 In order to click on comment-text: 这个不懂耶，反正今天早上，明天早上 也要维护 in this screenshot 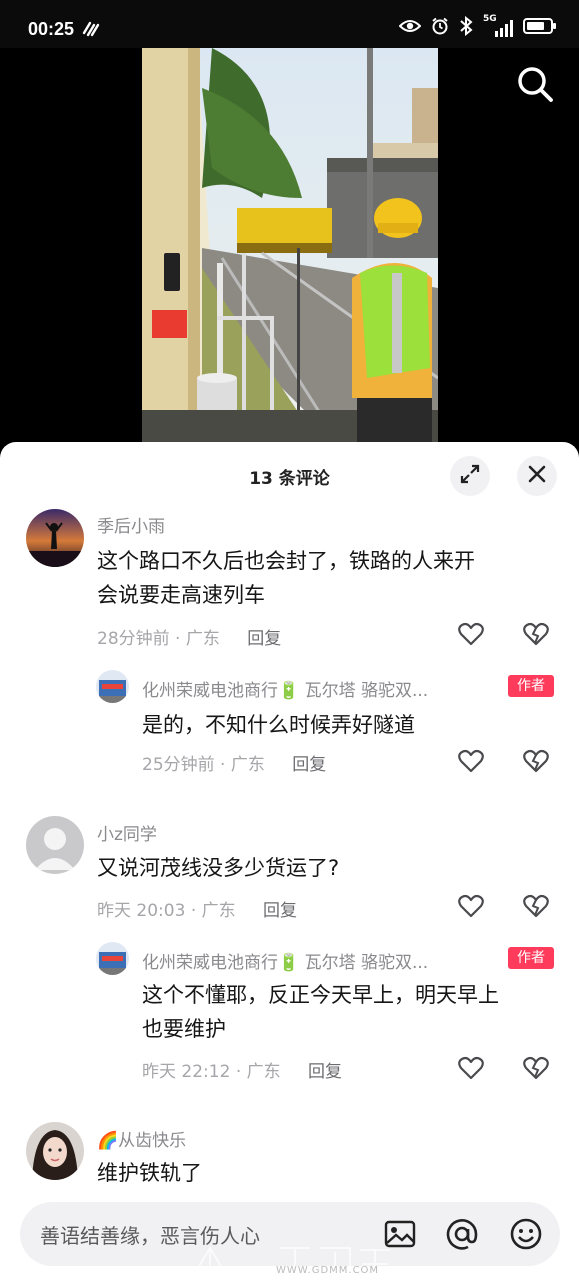, I will do `click(320, 1012)`.